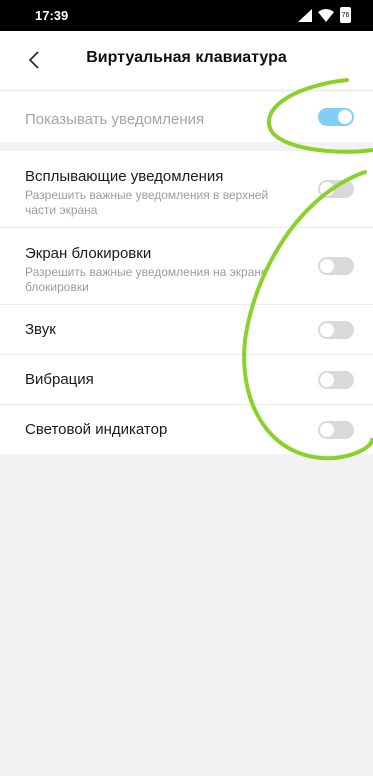 This screenshot has width=373, height=776. I want to click on status-icons: 76, so click(324, 15).